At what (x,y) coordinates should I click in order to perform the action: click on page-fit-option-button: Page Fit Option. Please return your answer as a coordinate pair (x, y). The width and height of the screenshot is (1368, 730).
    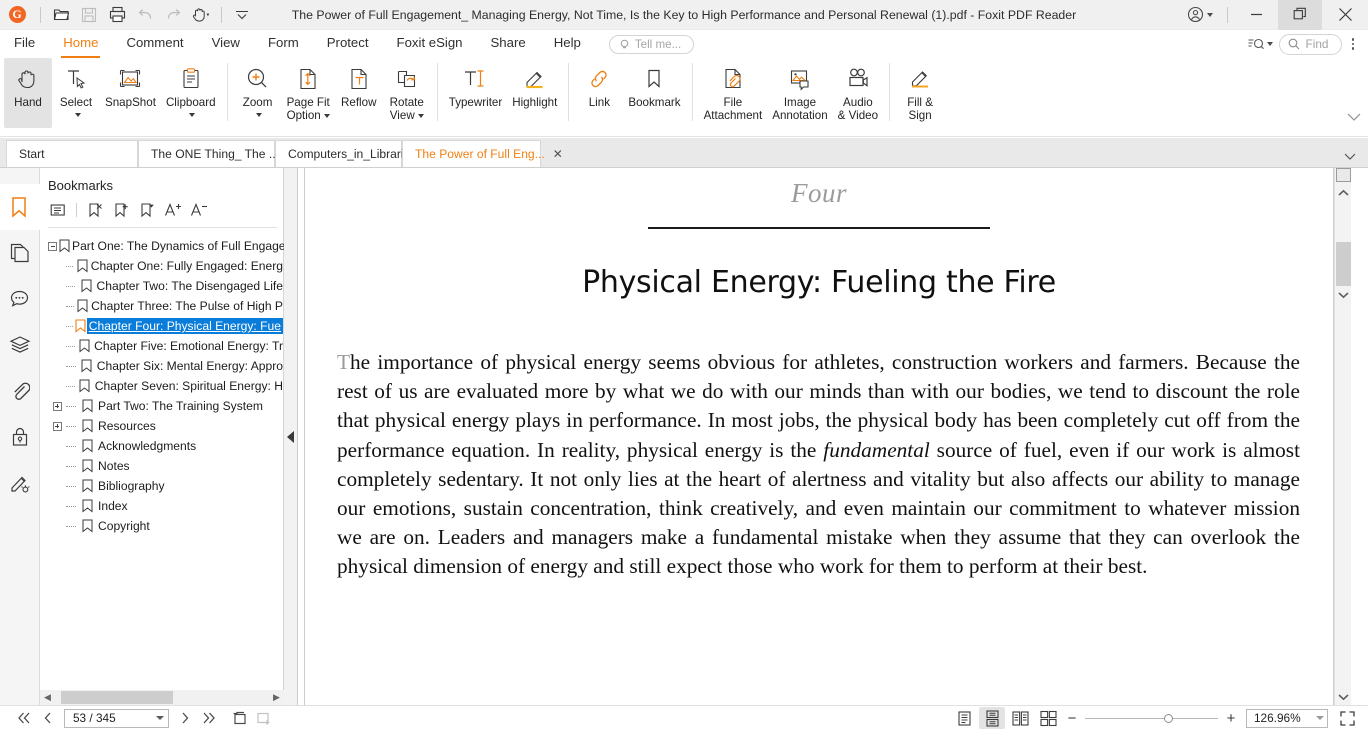
    Looking at the image, I should click on (308, 93).